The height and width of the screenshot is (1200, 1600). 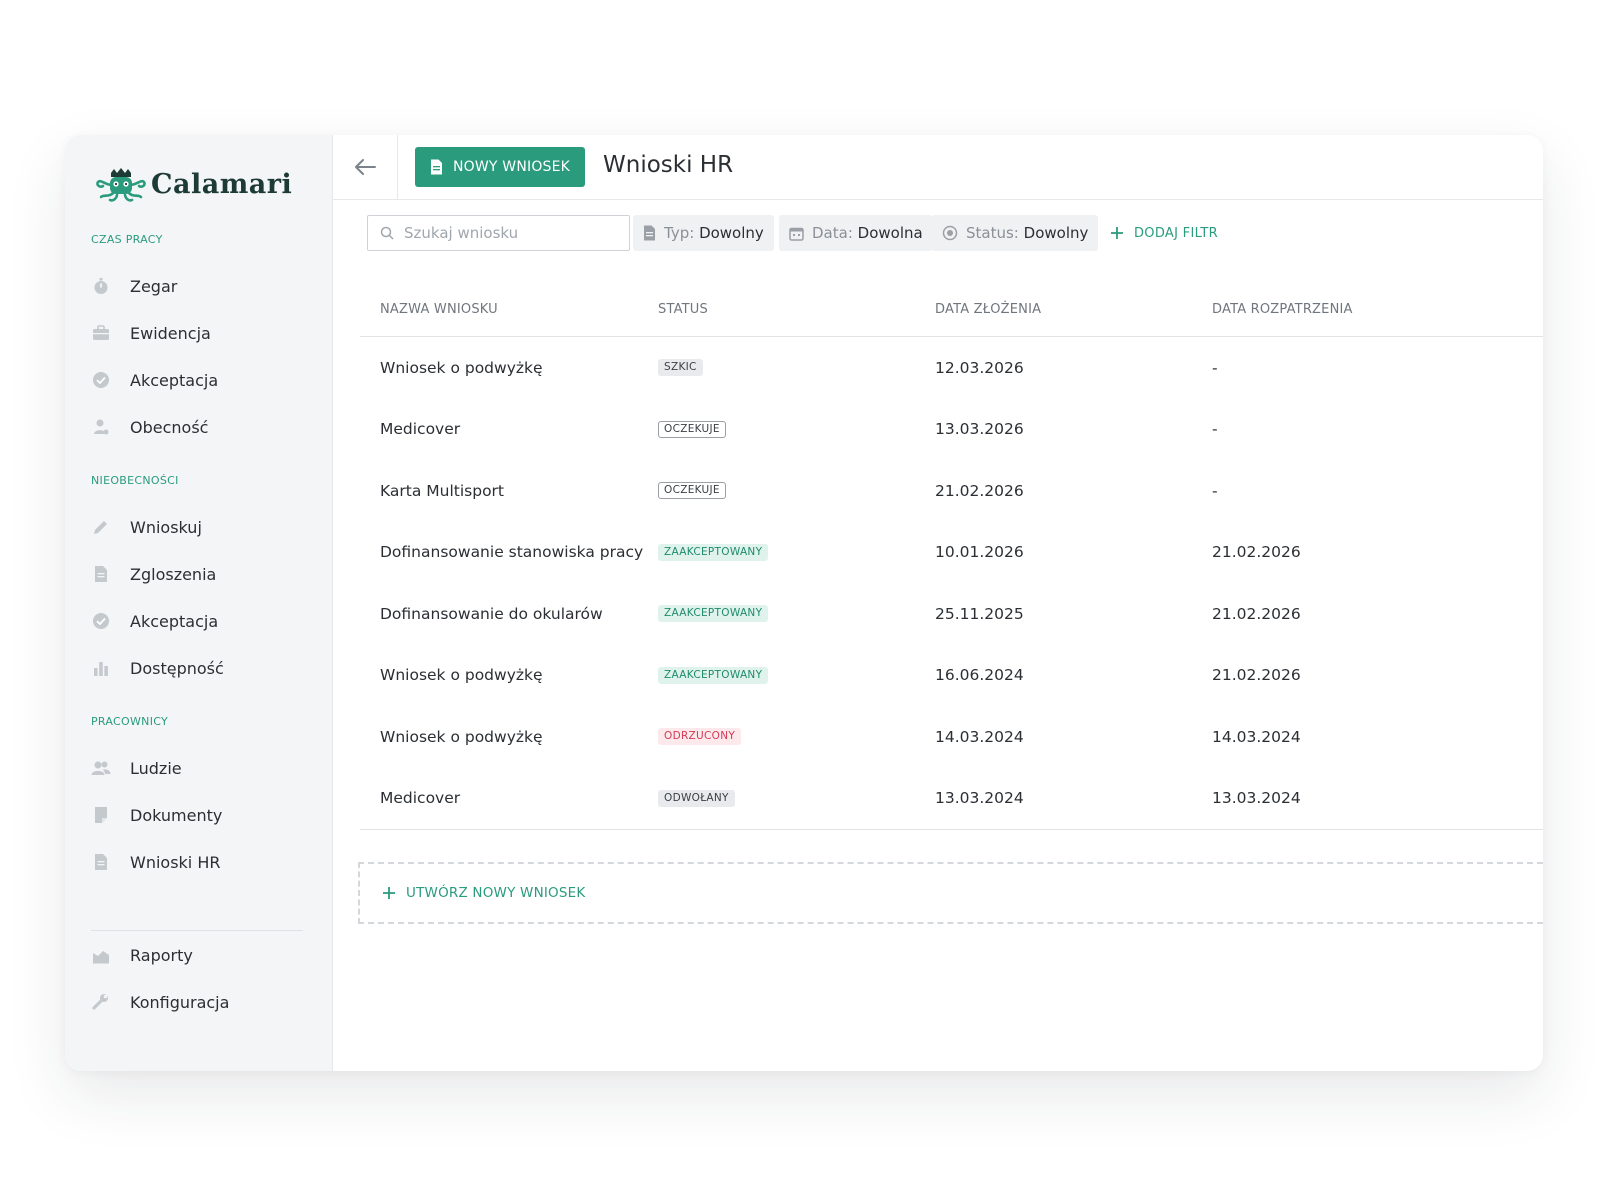 I want to click on sidebar-item-label: Dostępność, so click(x=177, y=668).